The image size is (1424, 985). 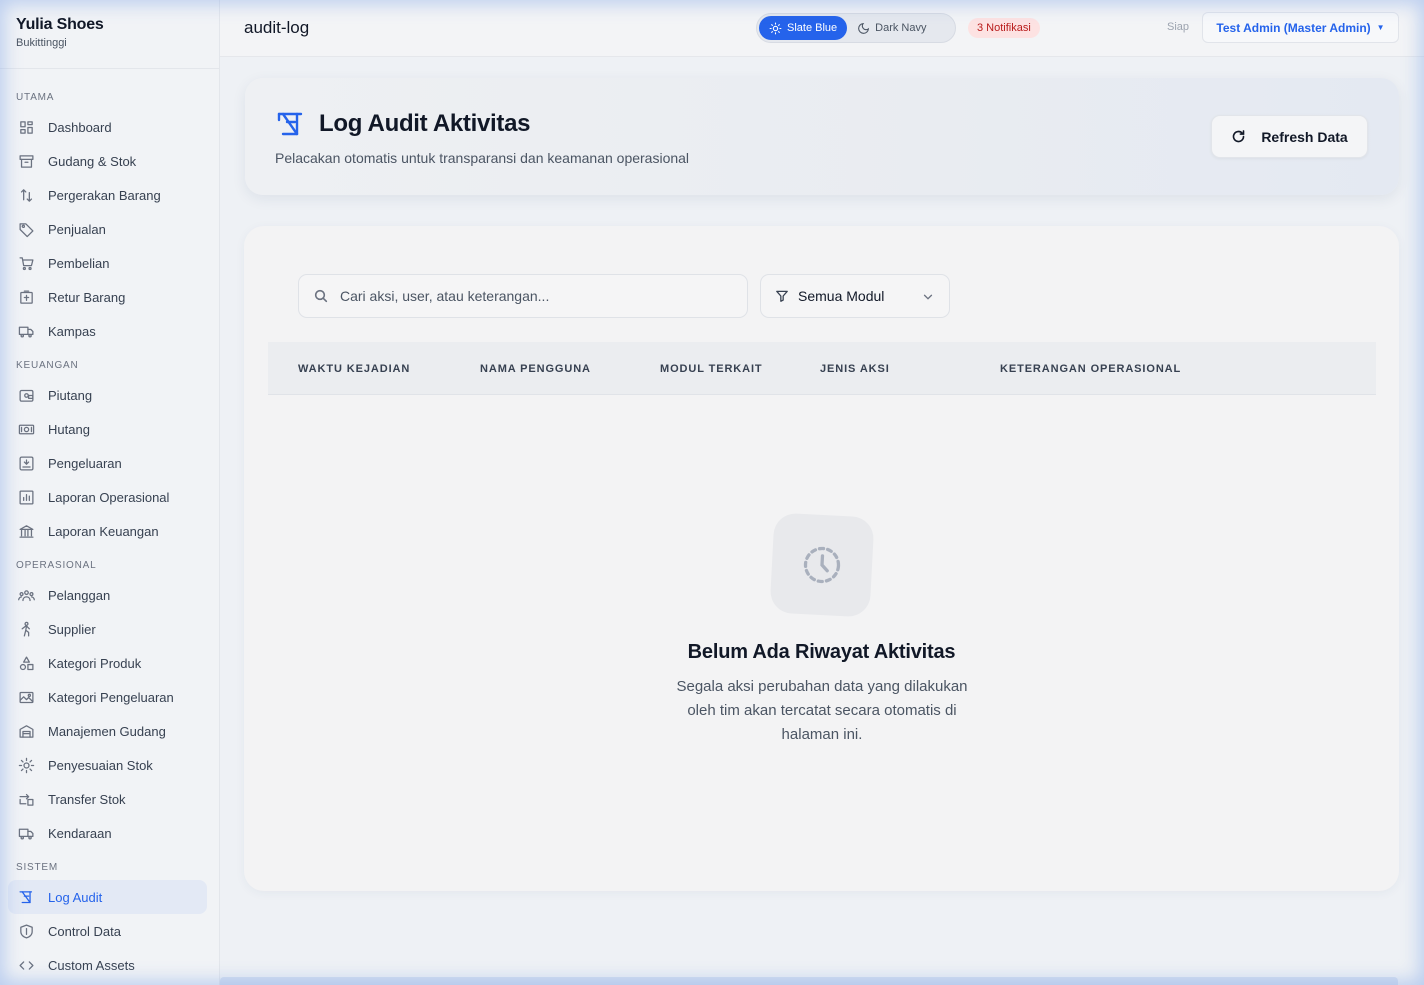 I want to click on user-menu-button: Test Admin (Master Admin) ▼, so click(x=1300, y=27).